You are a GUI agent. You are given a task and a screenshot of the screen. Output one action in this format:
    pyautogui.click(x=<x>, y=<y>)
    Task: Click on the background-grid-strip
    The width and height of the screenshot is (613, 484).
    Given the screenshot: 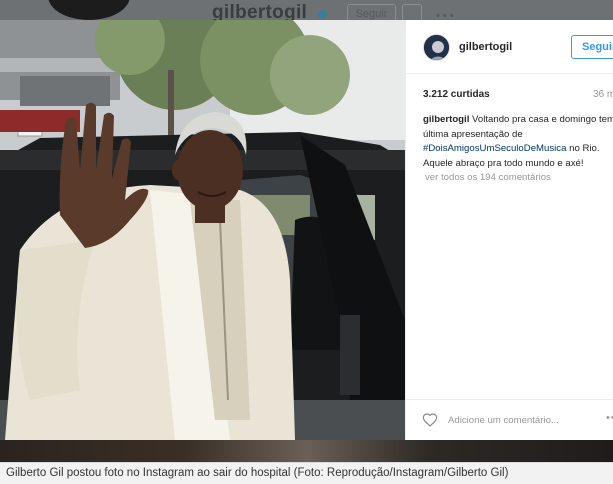 What is the action you would take?
    pyautogui.click(x=306, y=451)
    